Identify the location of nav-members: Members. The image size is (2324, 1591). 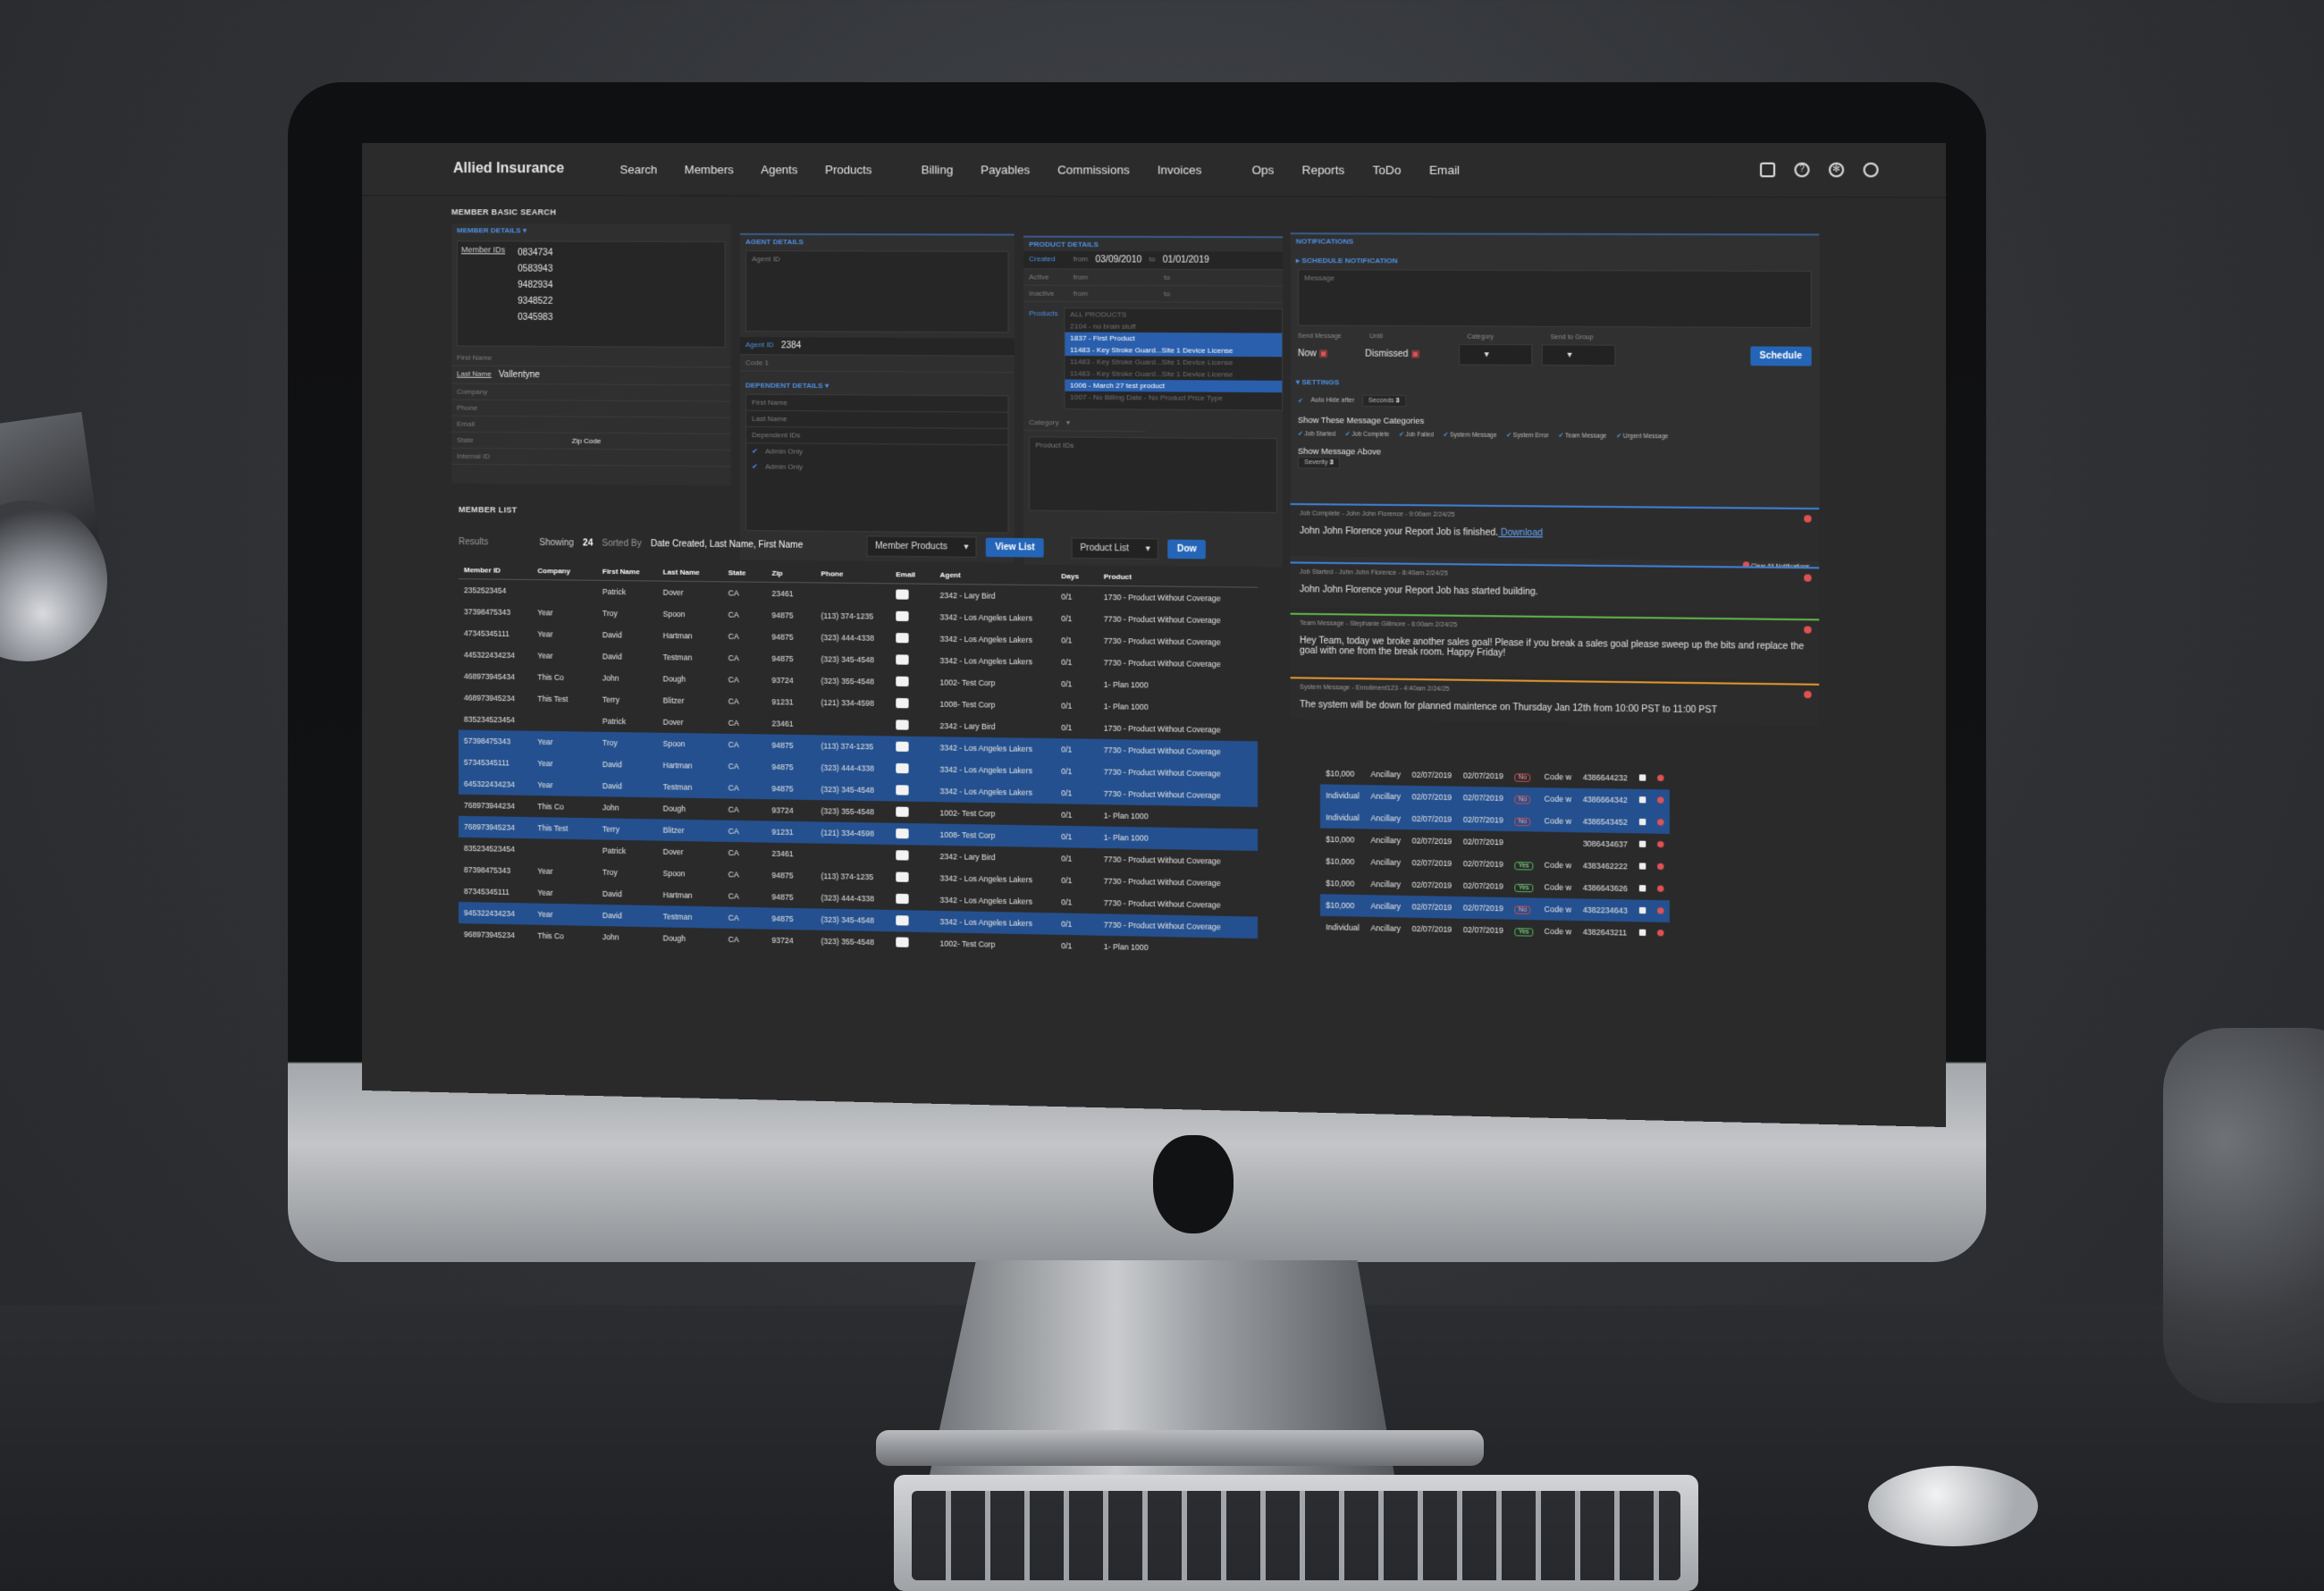
(710, 169).